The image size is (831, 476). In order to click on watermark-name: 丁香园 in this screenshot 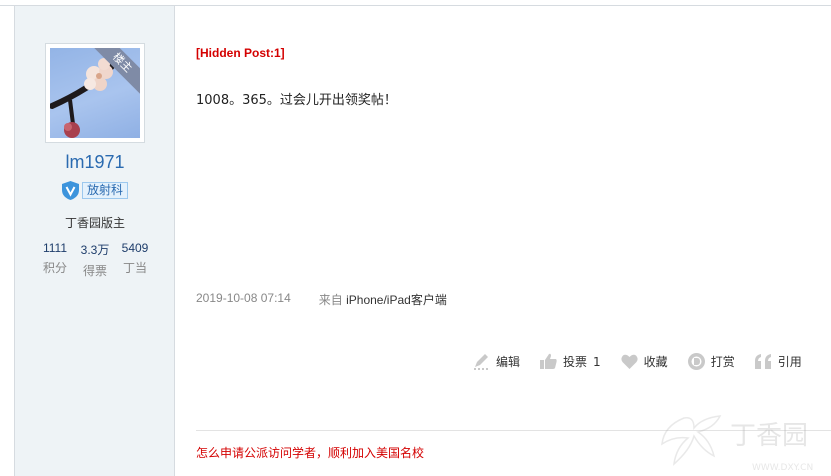, I will do `click(769, 436)`.